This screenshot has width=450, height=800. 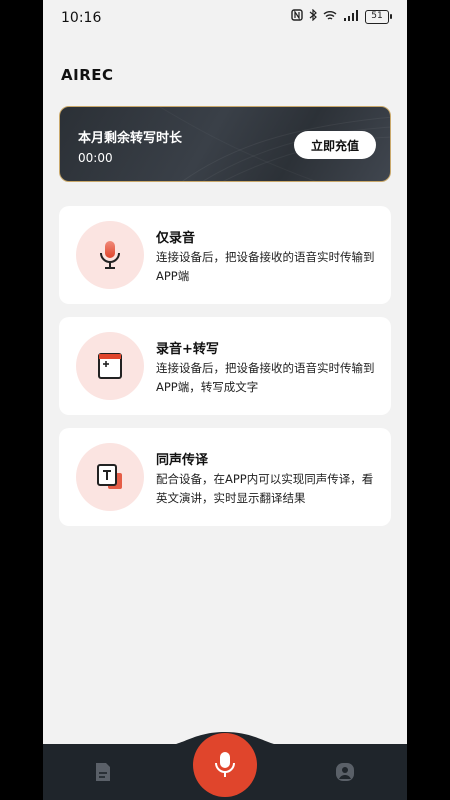 I want to click on document-add-icon, so click(x=110, y=366).